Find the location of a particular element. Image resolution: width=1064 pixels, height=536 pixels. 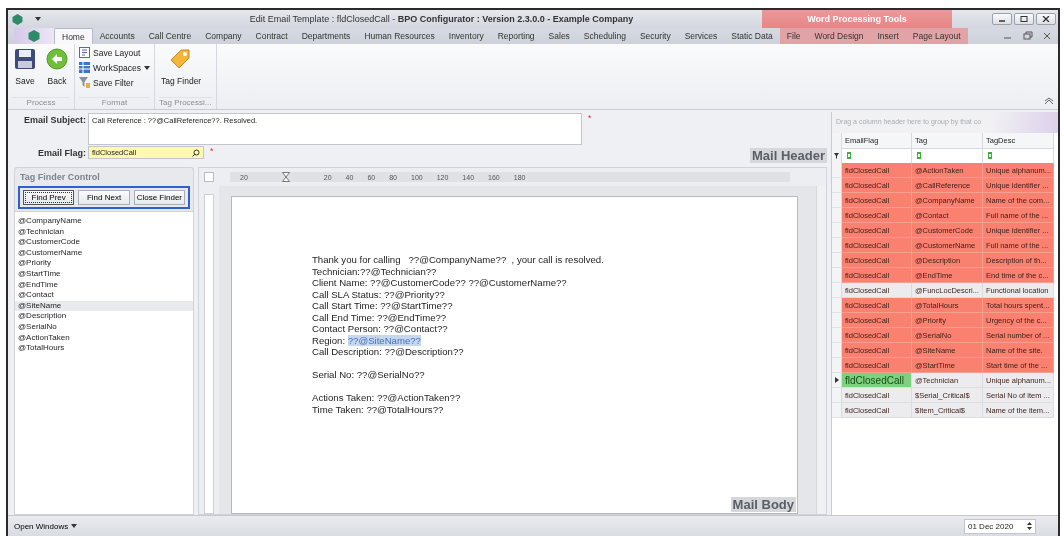

ribbon-tab: Departments is located at coordinates (326, 36).